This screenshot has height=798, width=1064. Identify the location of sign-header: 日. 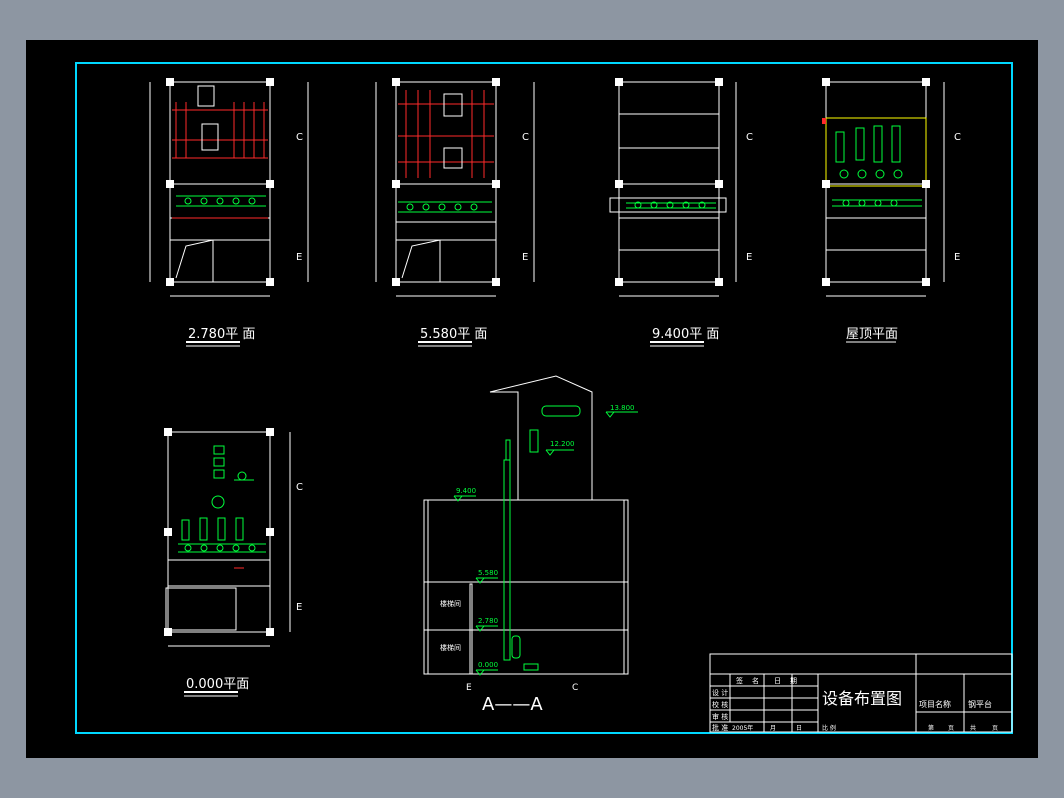
(777, 681).